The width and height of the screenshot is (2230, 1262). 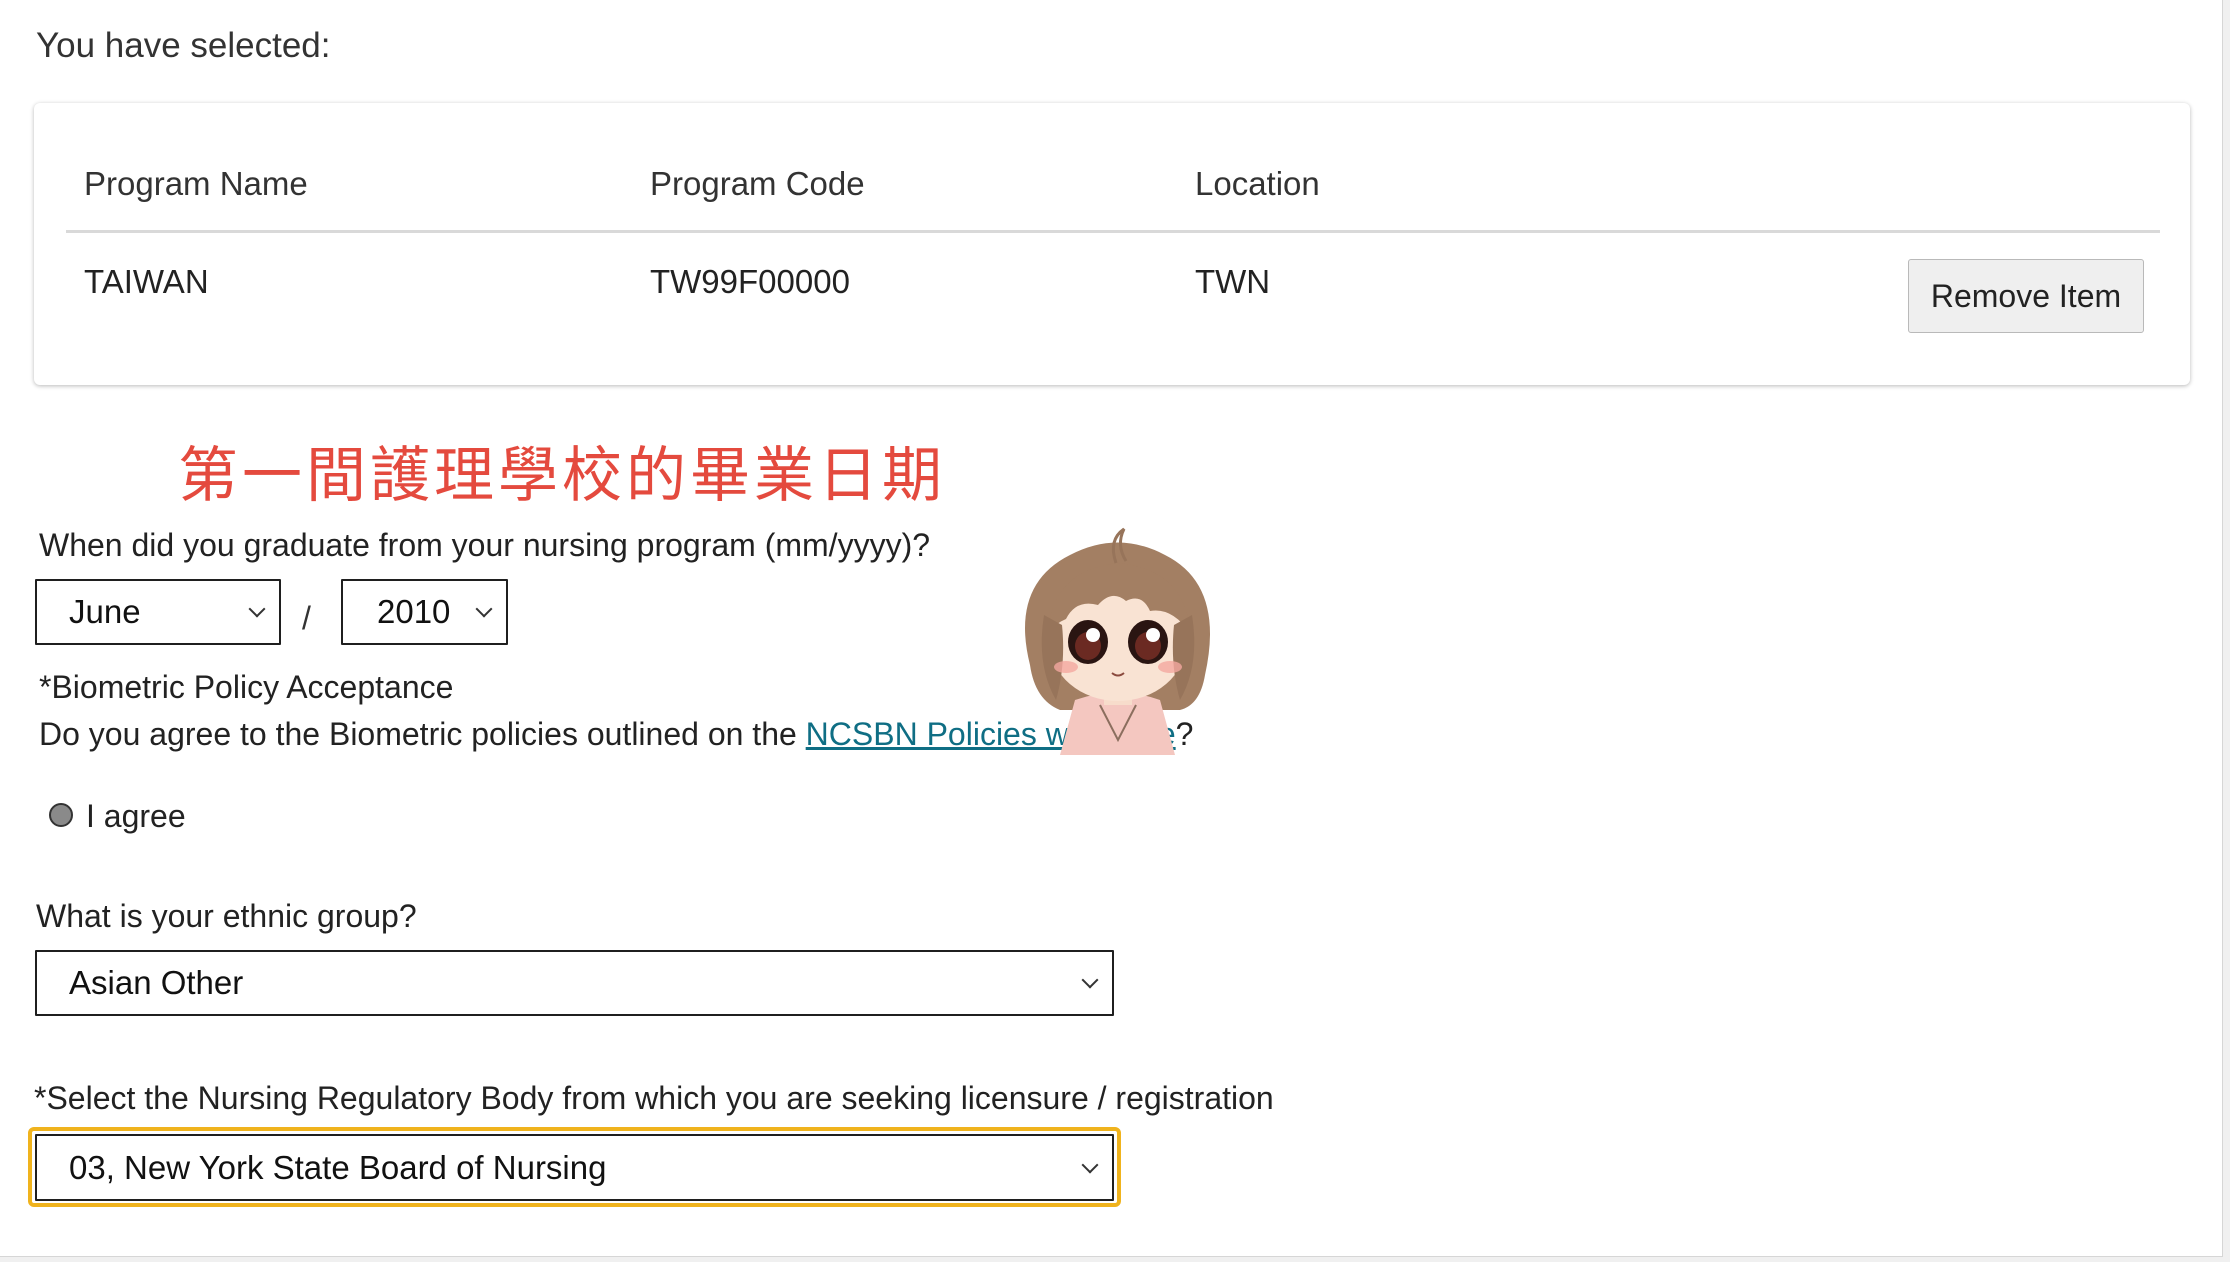 I want to click on regulatory-body-select: 03, New York State Board of Nursing, so click(x=574, y=1167).